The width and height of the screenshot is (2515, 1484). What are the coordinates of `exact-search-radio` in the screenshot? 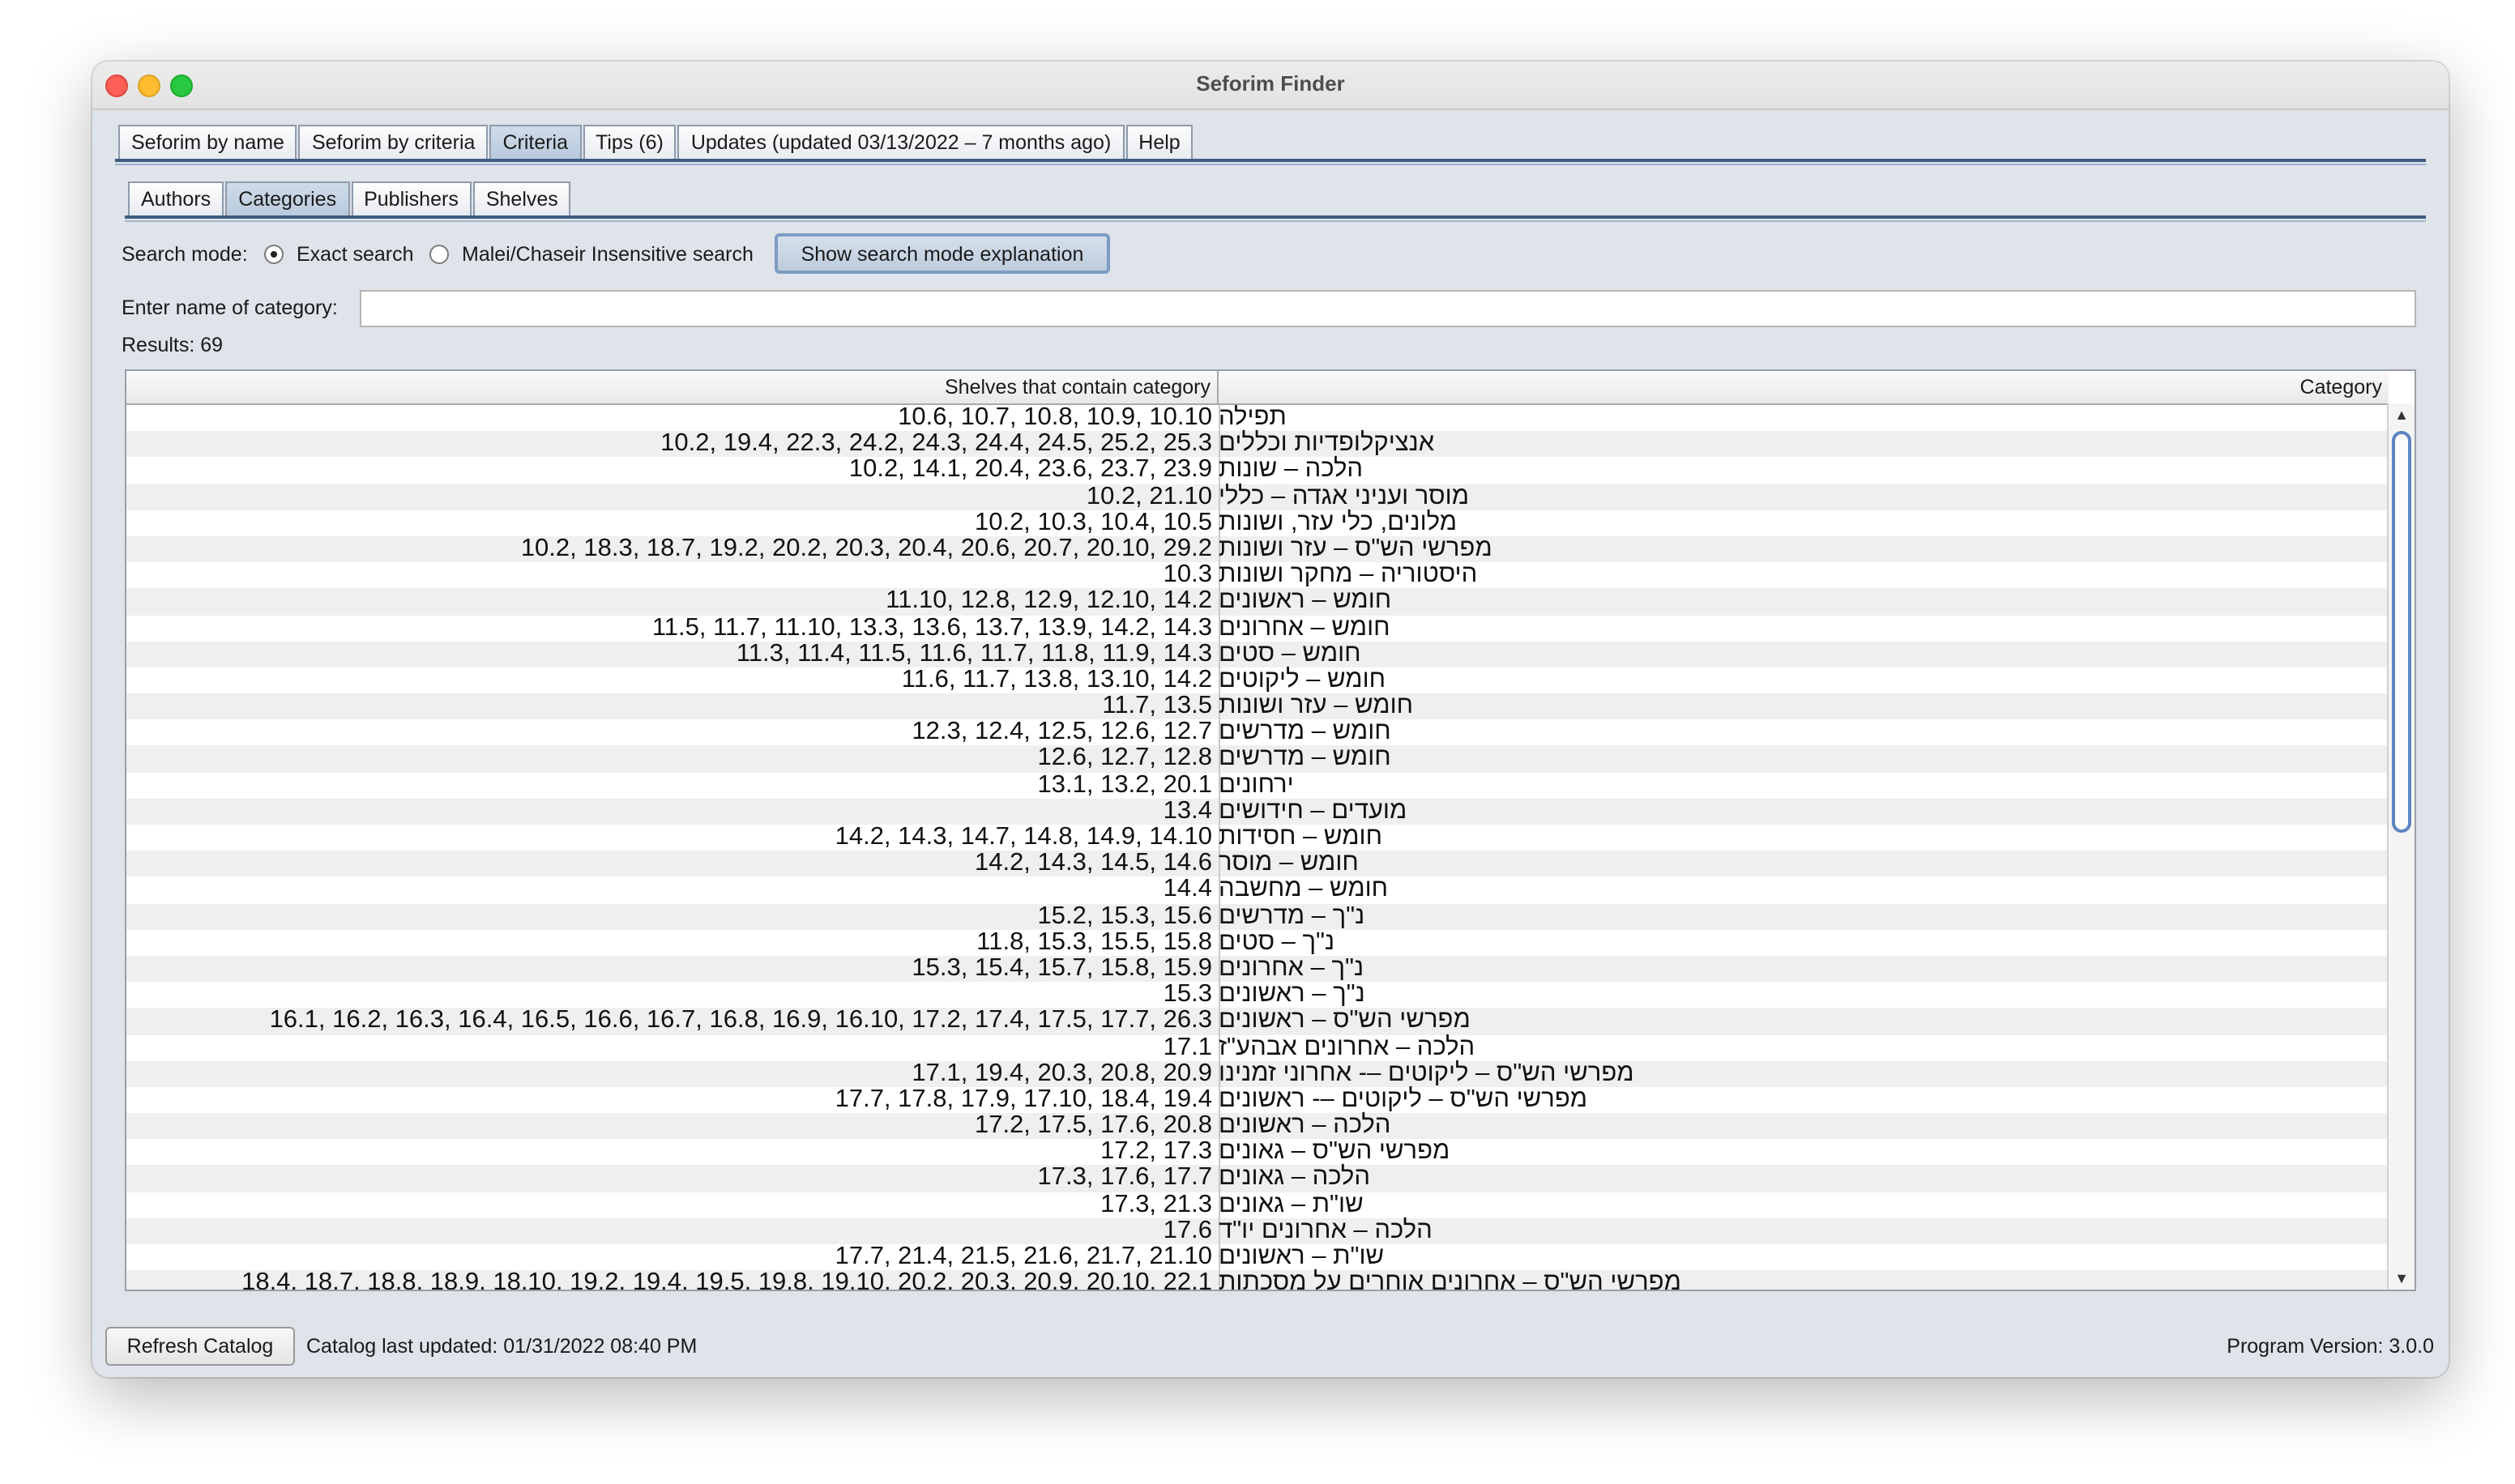 It's located at (274, 254).